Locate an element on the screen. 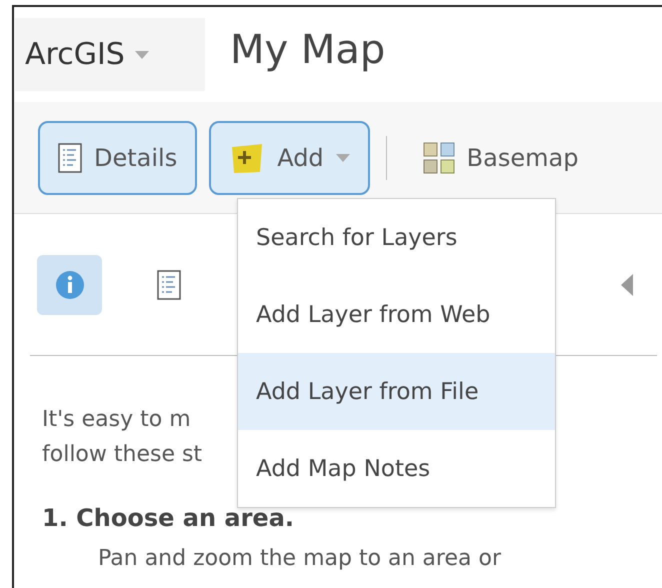 The width and height of the screenshot is (662, 588). caret-icon is located at coordinates (141, 54).